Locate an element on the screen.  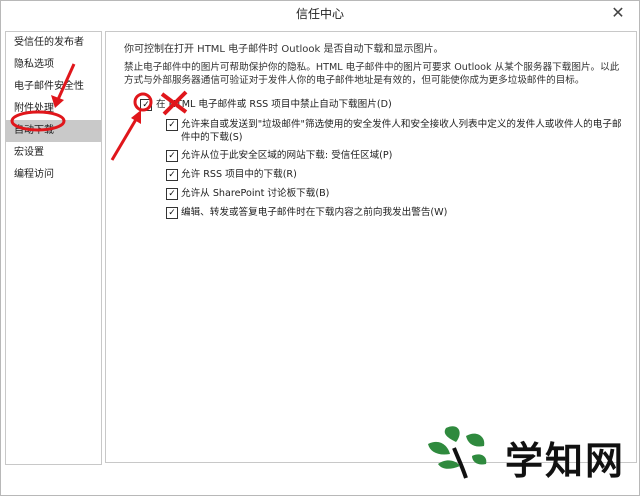
allow-safe-zone-checkbox: ✓ is located at coordinates (172, 156).